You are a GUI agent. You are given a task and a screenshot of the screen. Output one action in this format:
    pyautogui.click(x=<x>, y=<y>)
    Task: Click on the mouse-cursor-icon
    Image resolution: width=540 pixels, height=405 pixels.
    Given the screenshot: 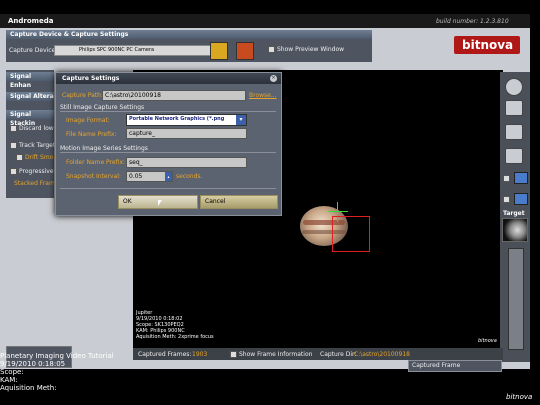 What is the action you would take?
    pyautogui.click(x=160, y=203)
    